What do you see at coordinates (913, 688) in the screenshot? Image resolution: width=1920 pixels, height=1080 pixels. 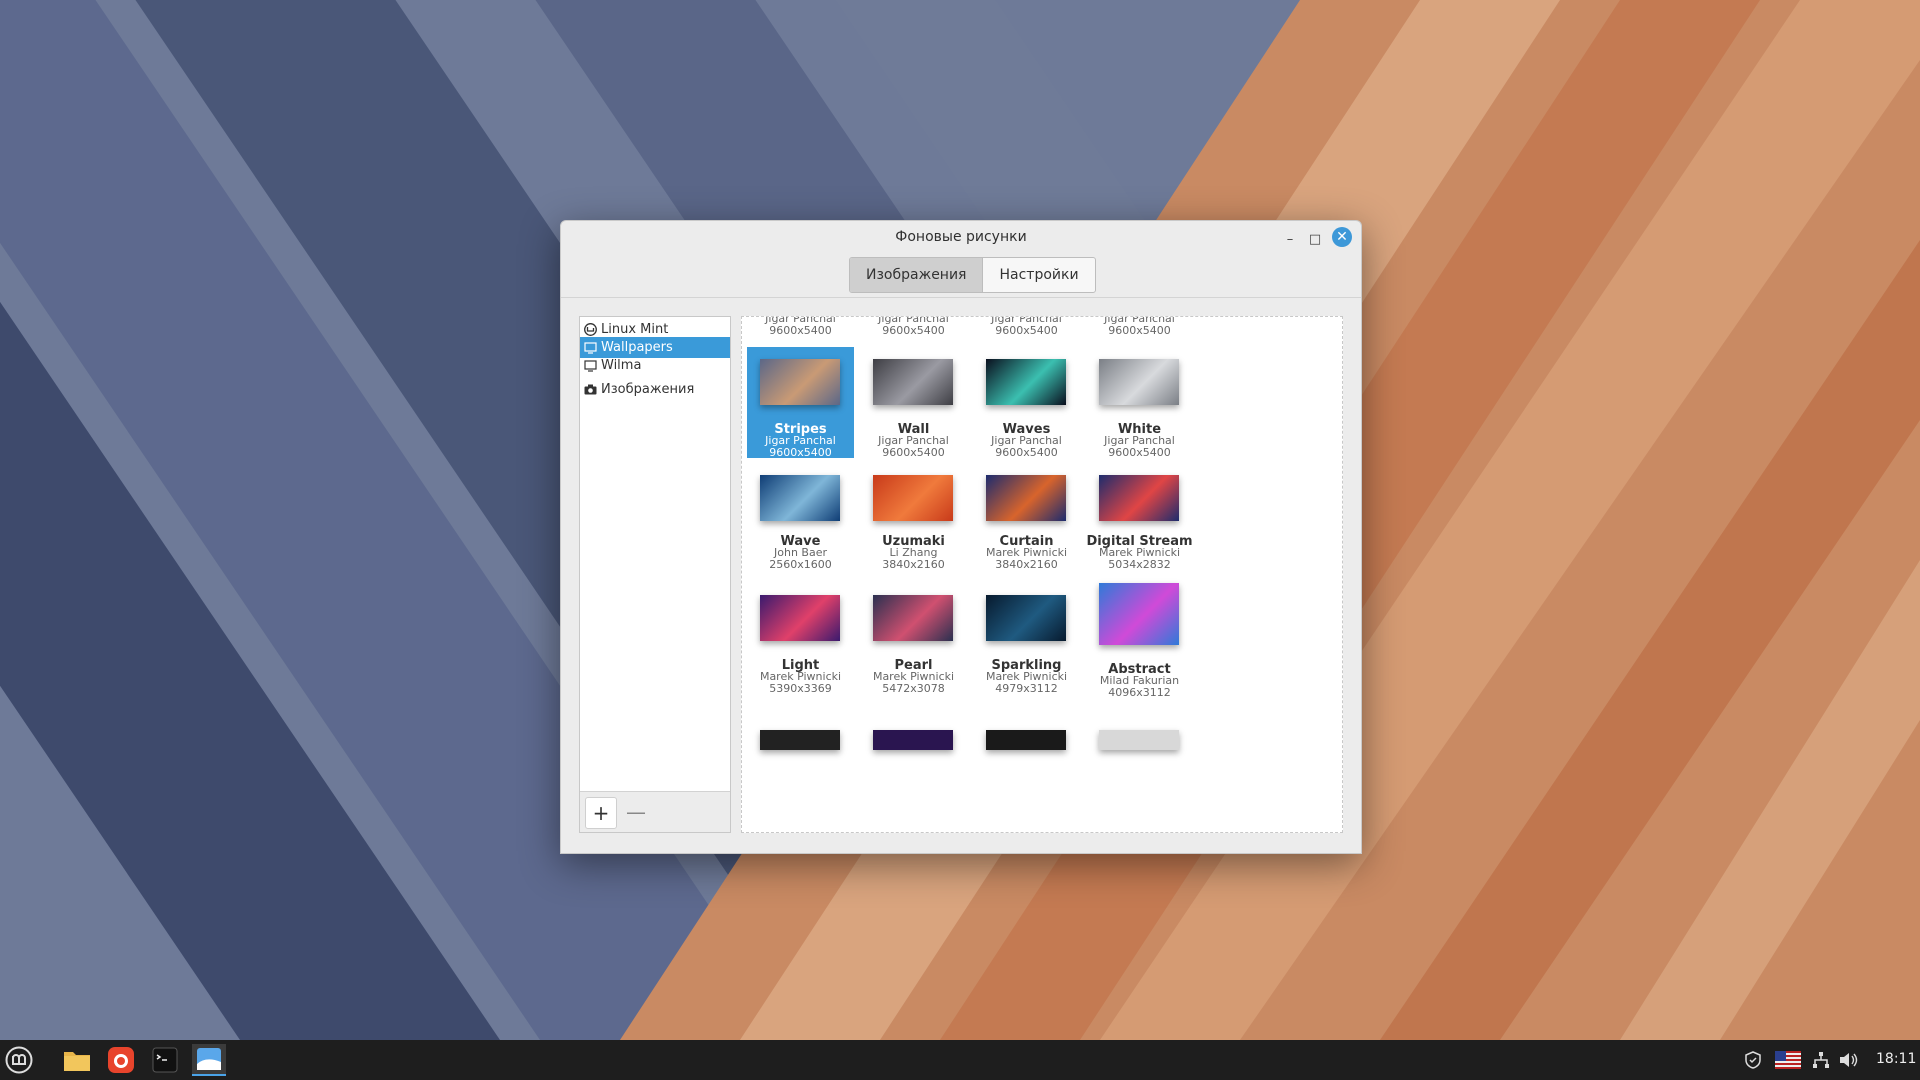 I see `wallpaper-resolution: 5472x3078` at bounding box center [913, 688].